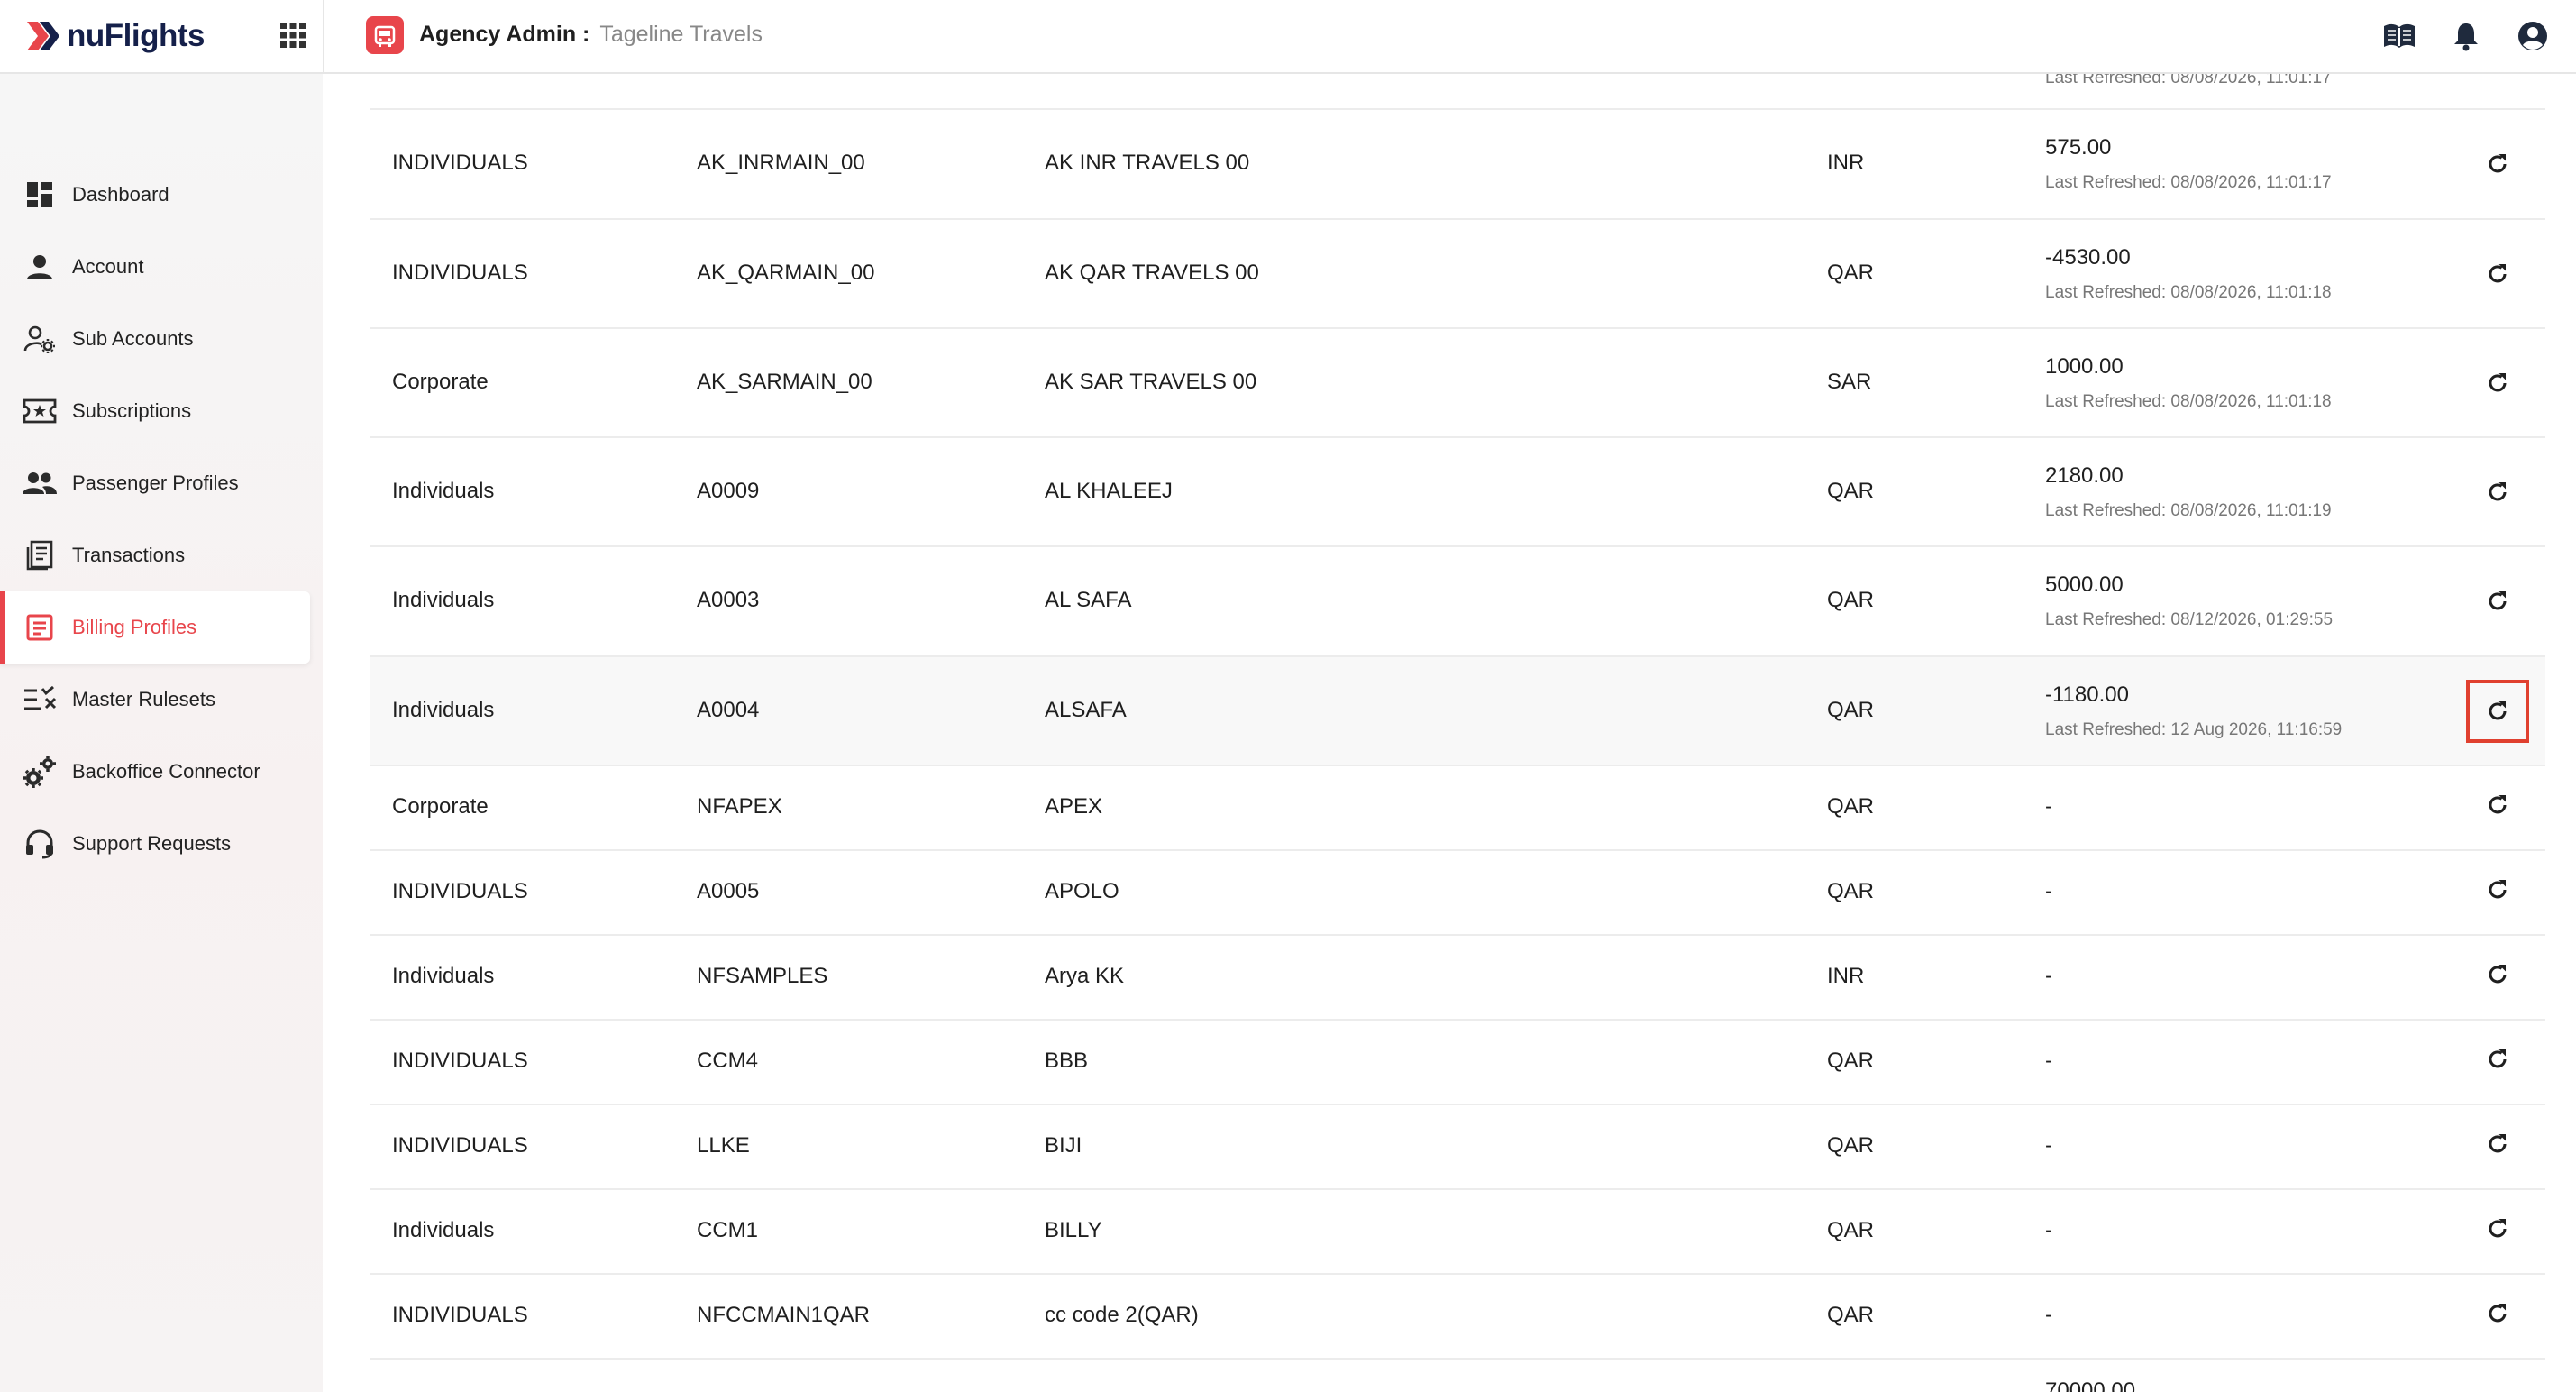 The image size is (2576, 1392). I want to click on ticket-star-icon, so click(40, 411).